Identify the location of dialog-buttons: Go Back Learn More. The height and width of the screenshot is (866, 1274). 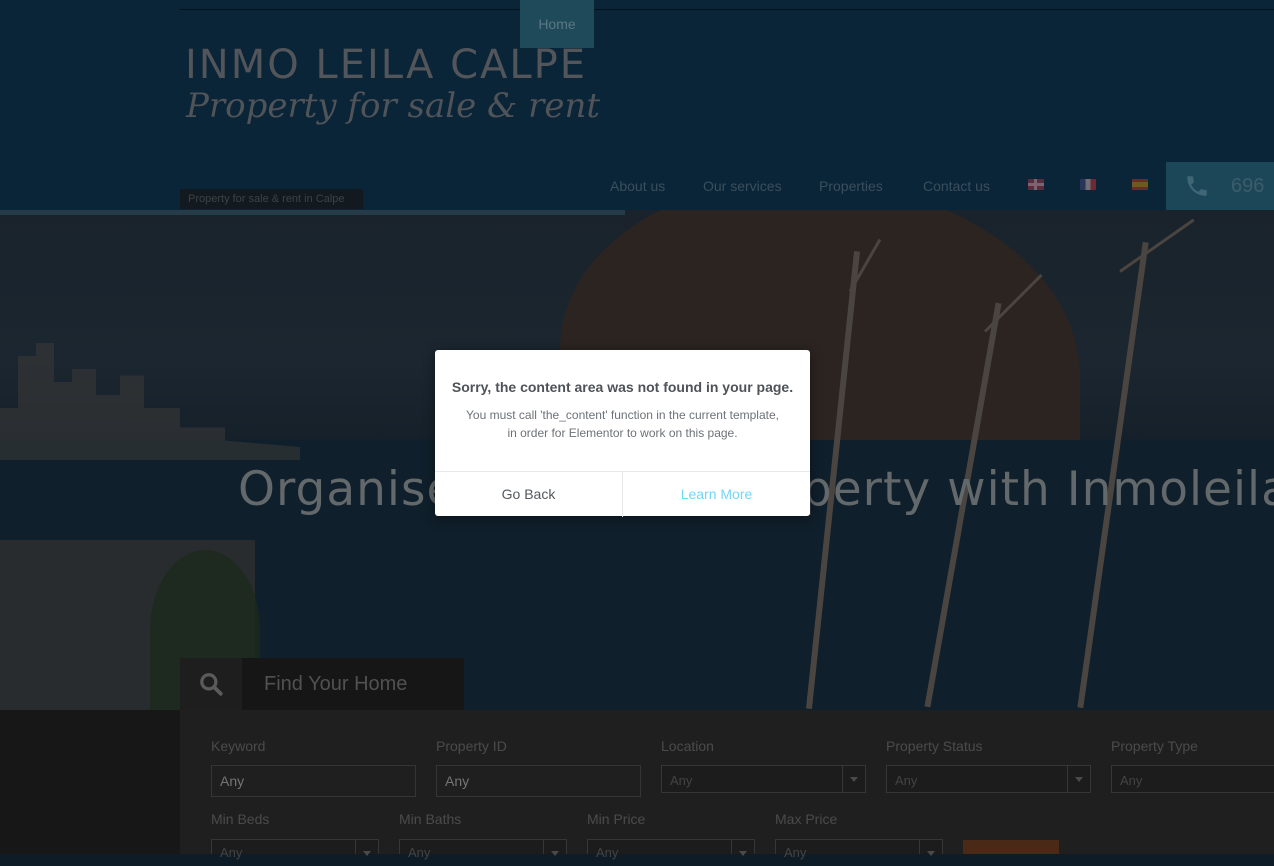
(622, 494).